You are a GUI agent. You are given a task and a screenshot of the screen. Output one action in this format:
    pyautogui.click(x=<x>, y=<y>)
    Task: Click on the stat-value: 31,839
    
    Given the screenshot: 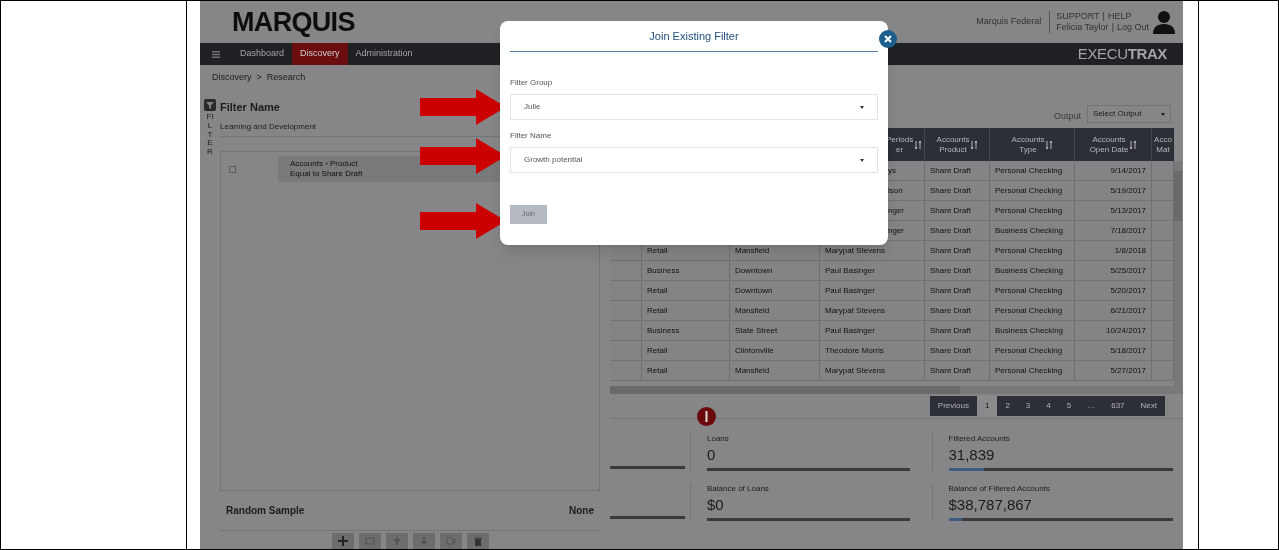 What is the action you would take?
    pyautogui.click(x=972, y=455)
    